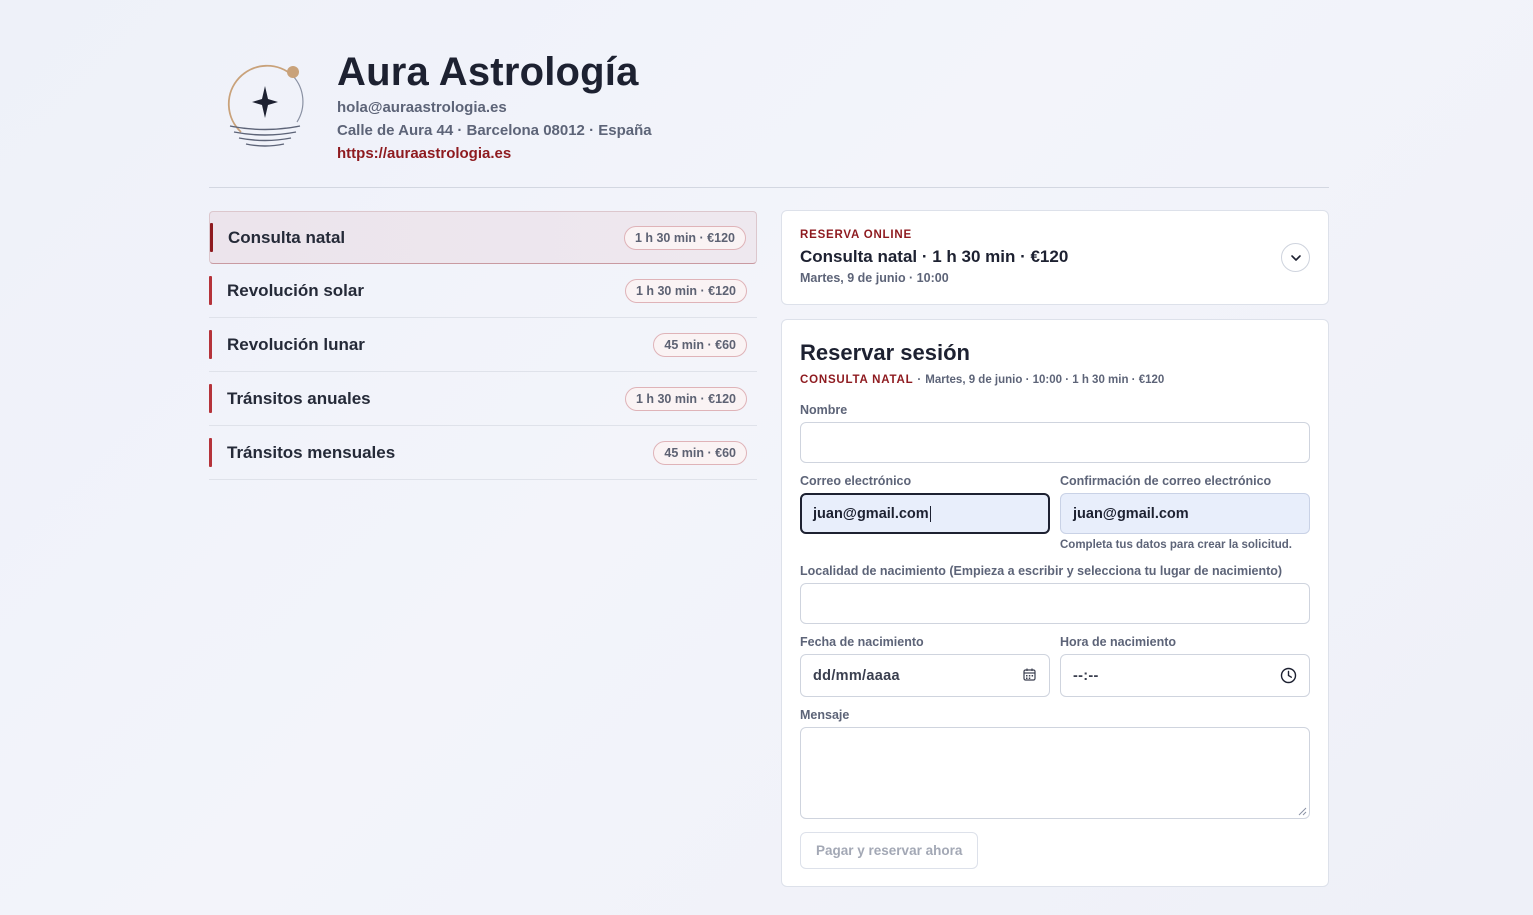 The width and height of the screenshot is (1533, 915). I want to click on expand-summary-button, so click(1295, 257).